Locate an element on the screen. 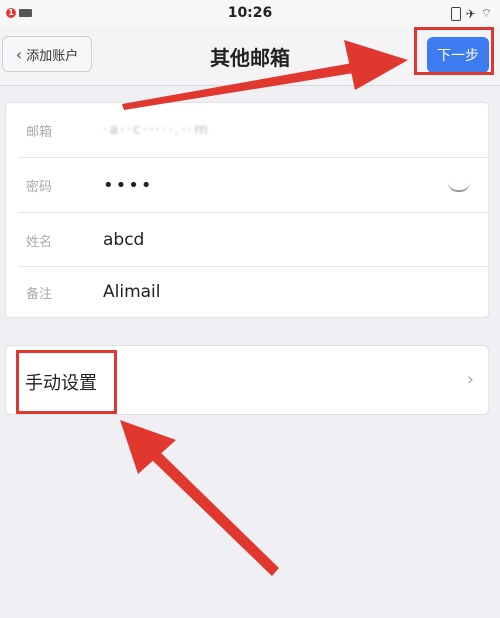 Image resolution: width=500 pixels, height=618 pixels. password-field: •••• is located at coordinates (128, 185).